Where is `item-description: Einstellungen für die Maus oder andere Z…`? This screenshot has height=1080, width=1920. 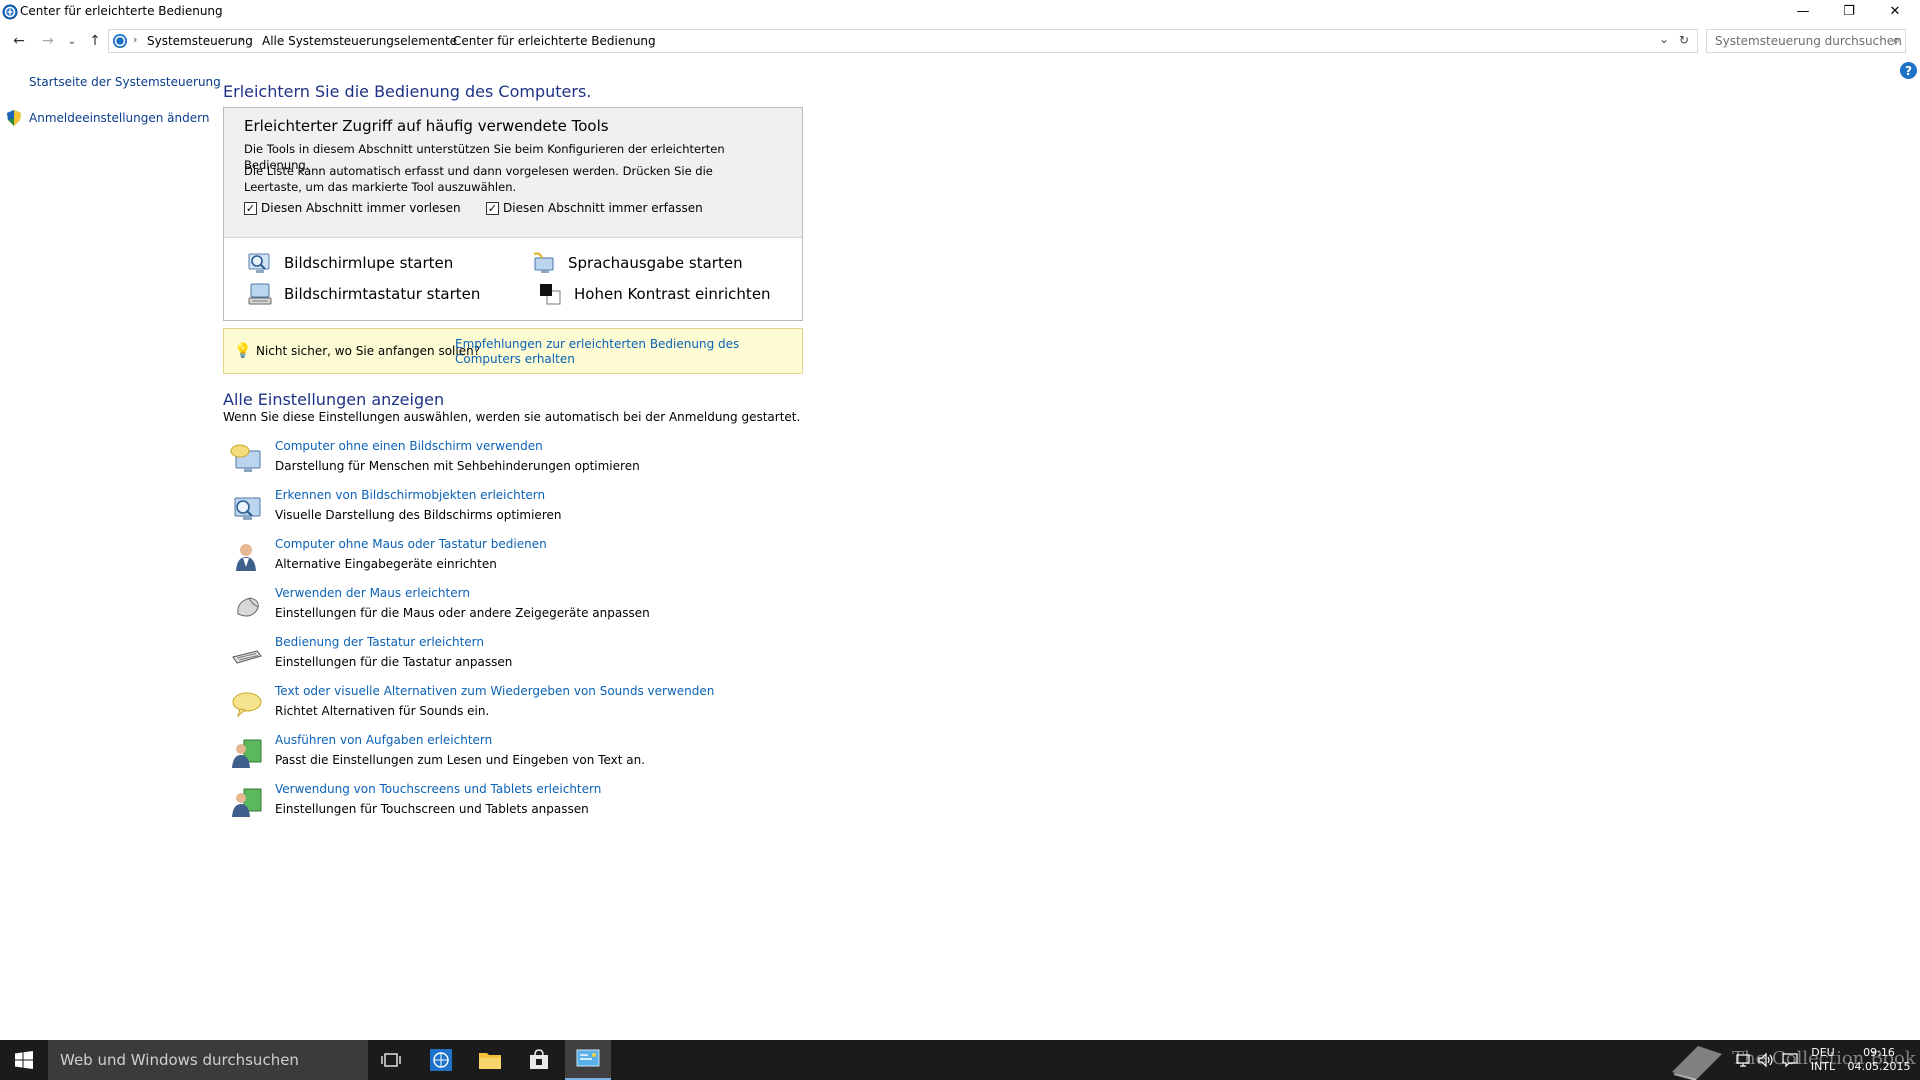 item-description: Einstellungen für die Maus oder andere Z… is located at coordinates (462, 613).